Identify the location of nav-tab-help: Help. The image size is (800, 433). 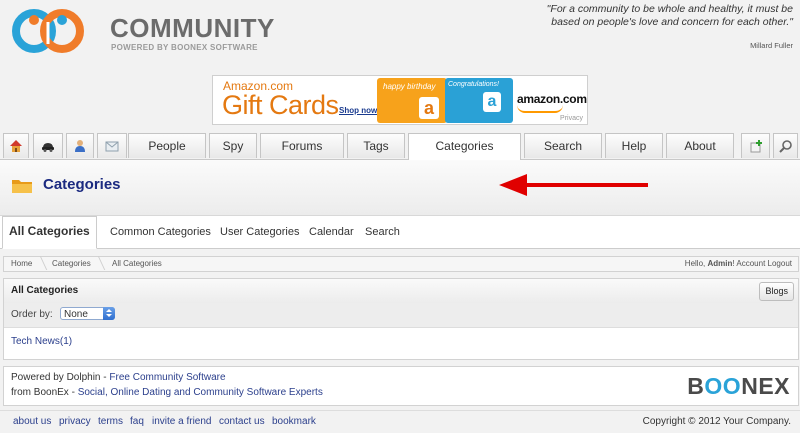
(634, 145).